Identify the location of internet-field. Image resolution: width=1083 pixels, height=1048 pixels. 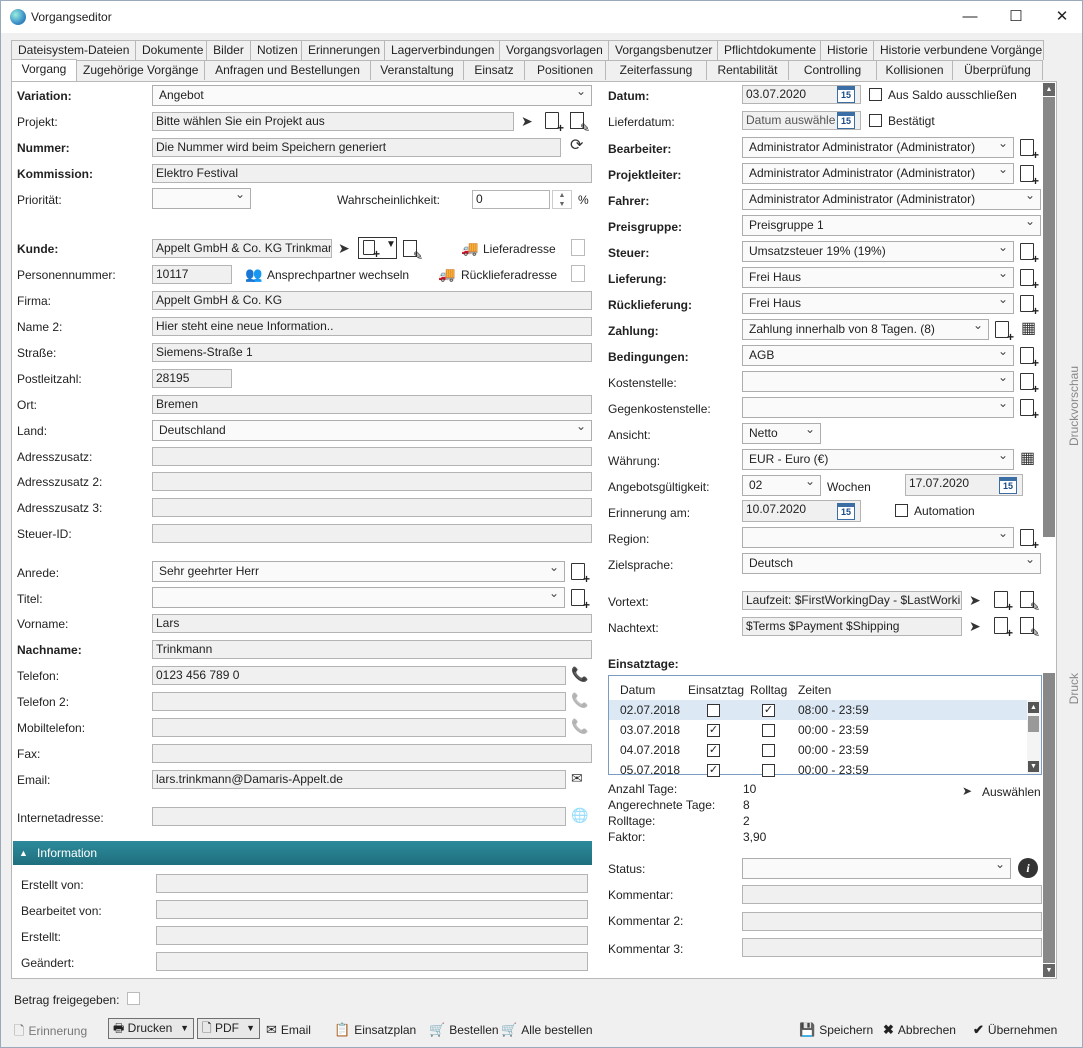
(359, 816).